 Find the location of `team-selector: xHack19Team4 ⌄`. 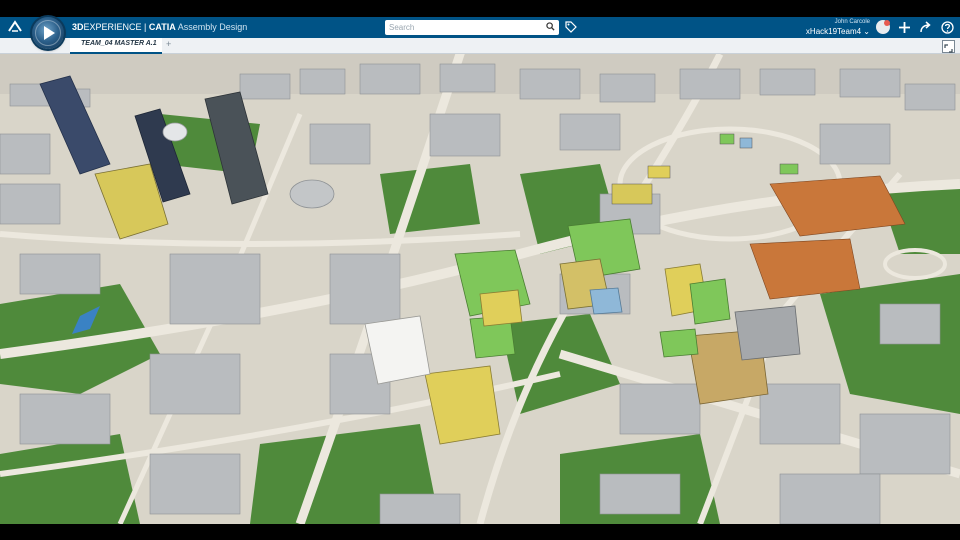

team-selector: xHack19Team4 ⌄ is located at coordinates (830, 31).